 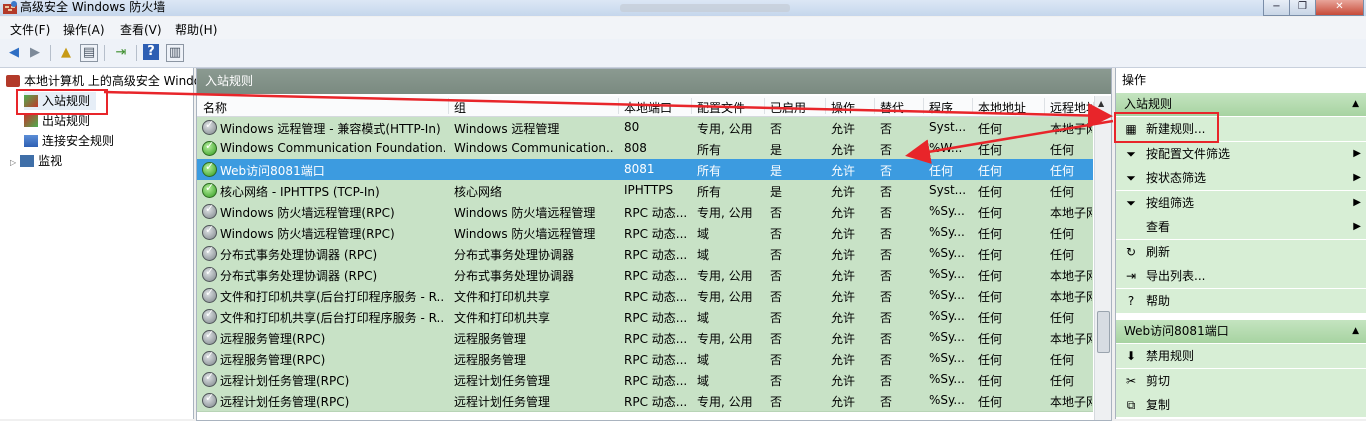 I want to click on restore-button: ❐, so click(x=1302, y=8).